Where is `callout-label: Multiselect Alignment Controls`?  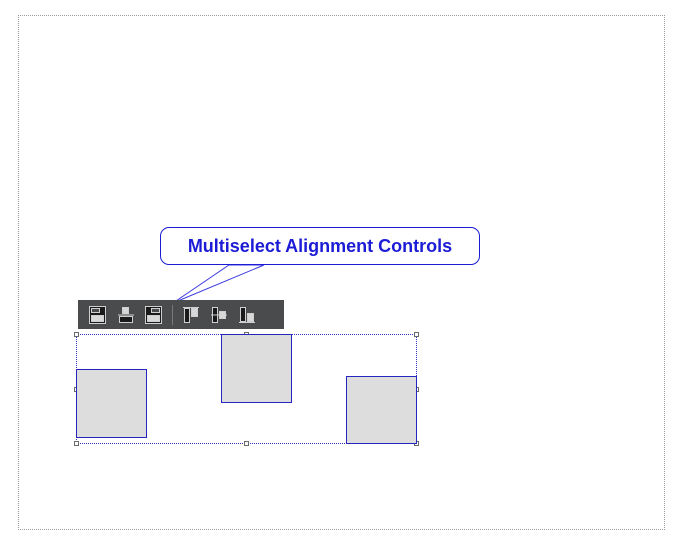 callout-label: Multiselect Alignment Controls is located at coordinates (320, 246).